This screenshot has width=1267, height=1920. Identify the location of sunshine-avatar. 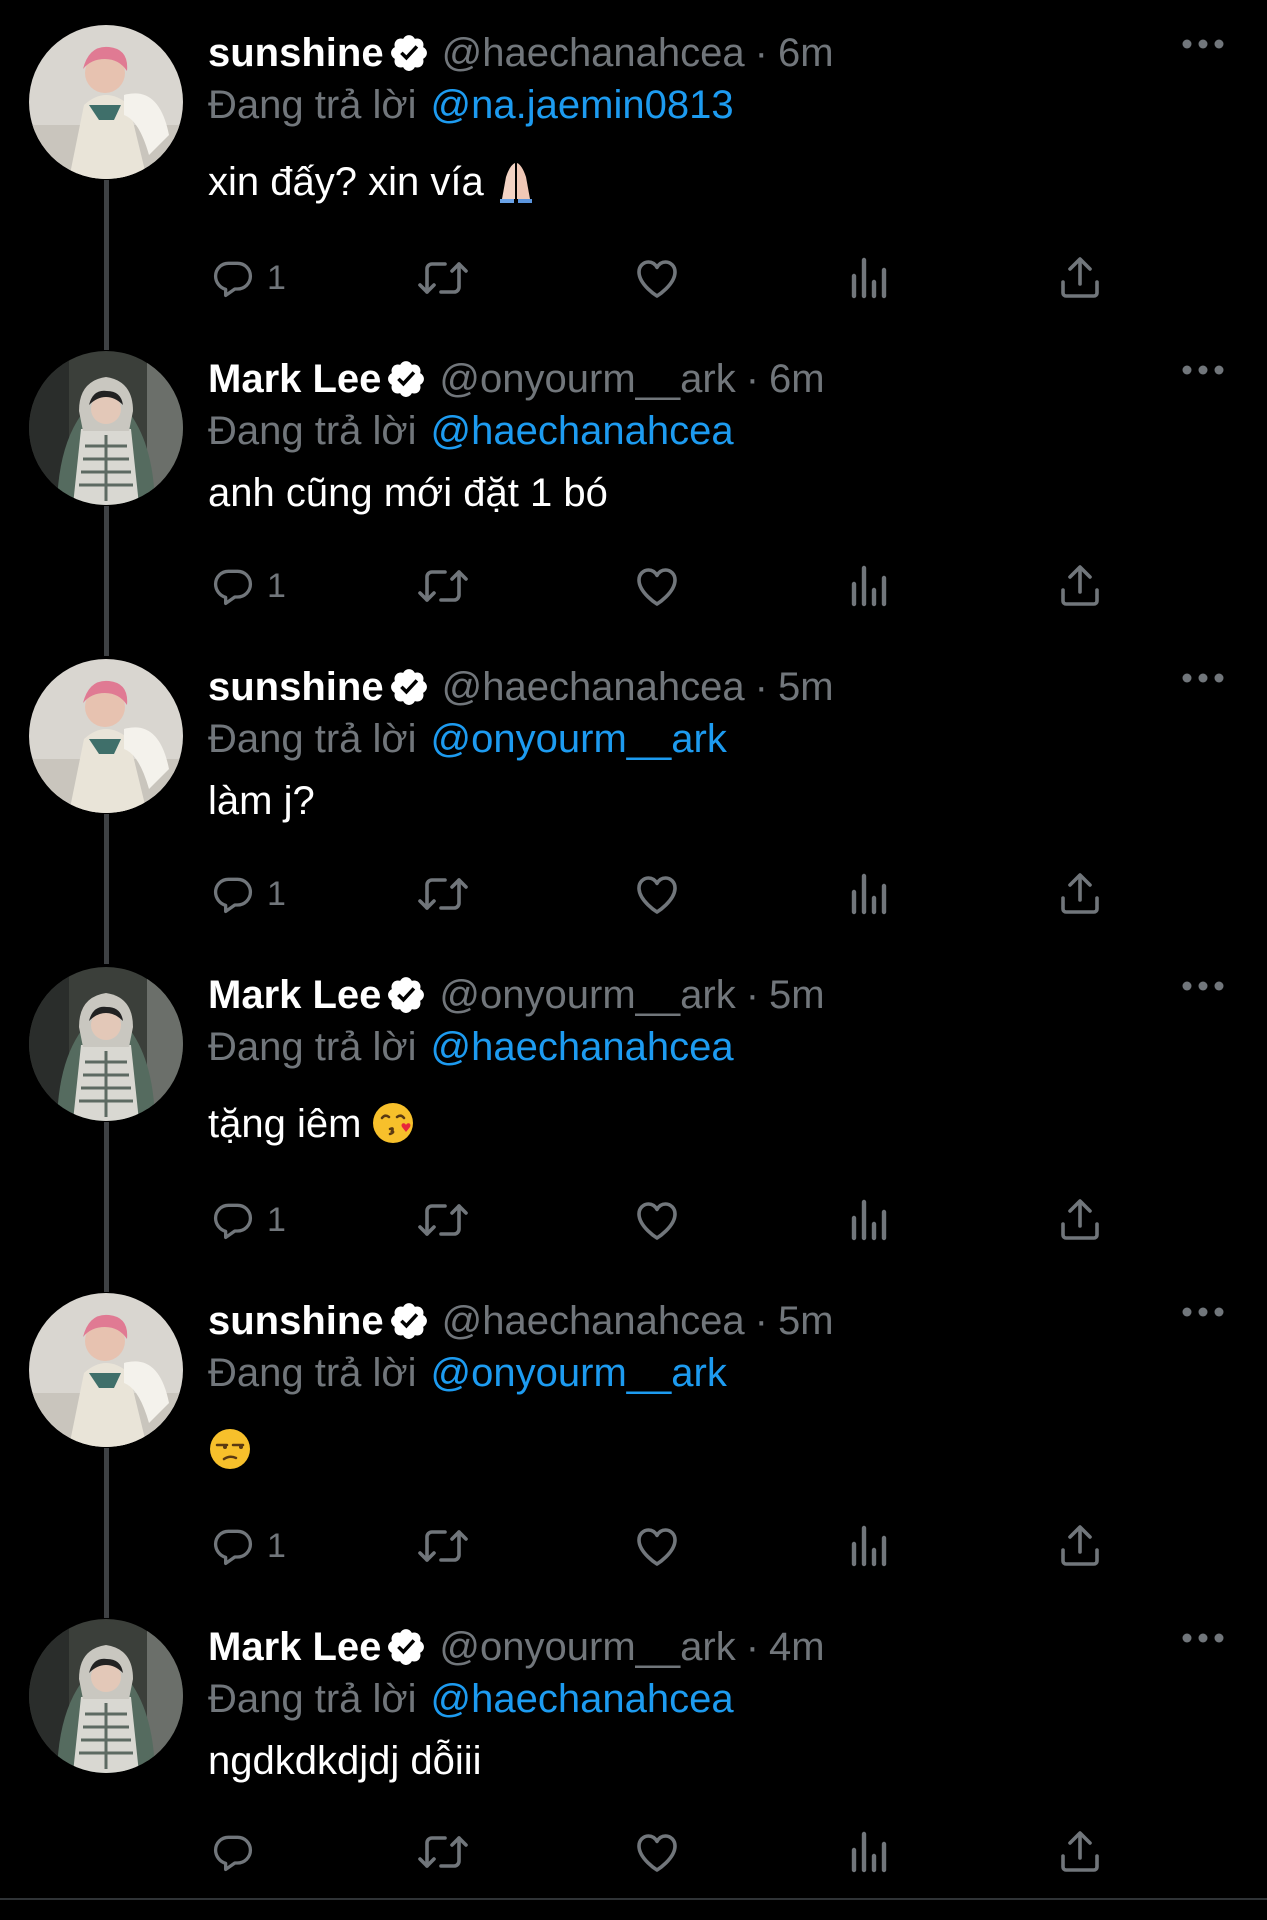
(106, 736).